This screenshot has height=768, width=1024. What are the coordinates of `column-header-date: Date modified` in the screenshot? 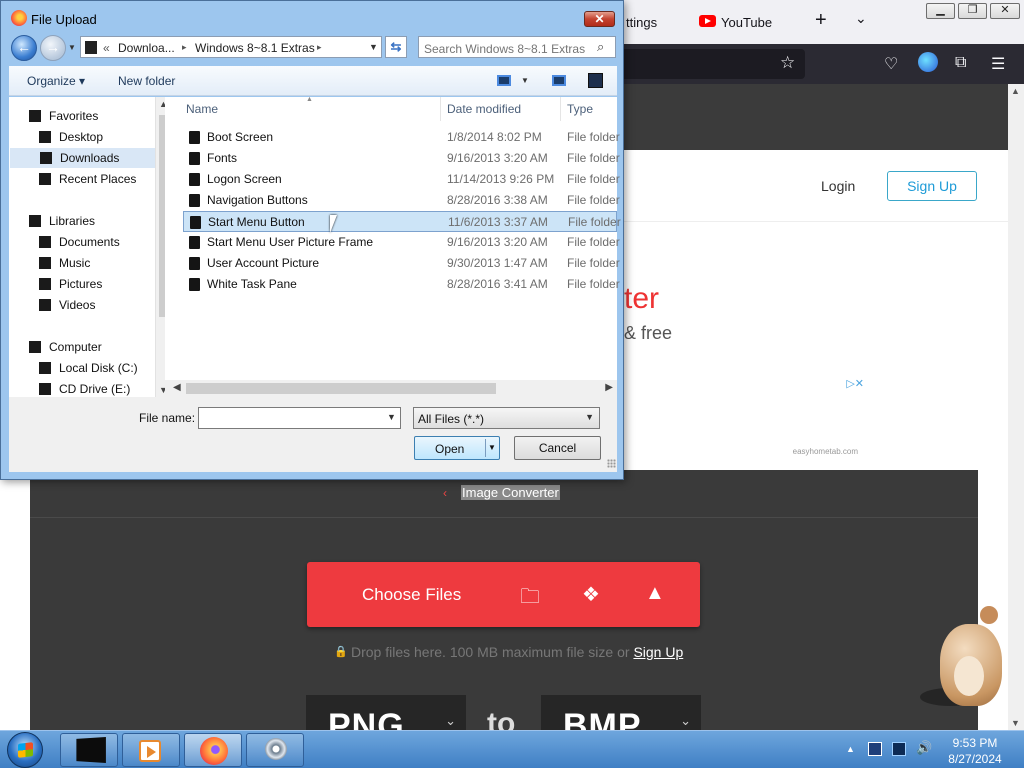 It's located at (484, 109).